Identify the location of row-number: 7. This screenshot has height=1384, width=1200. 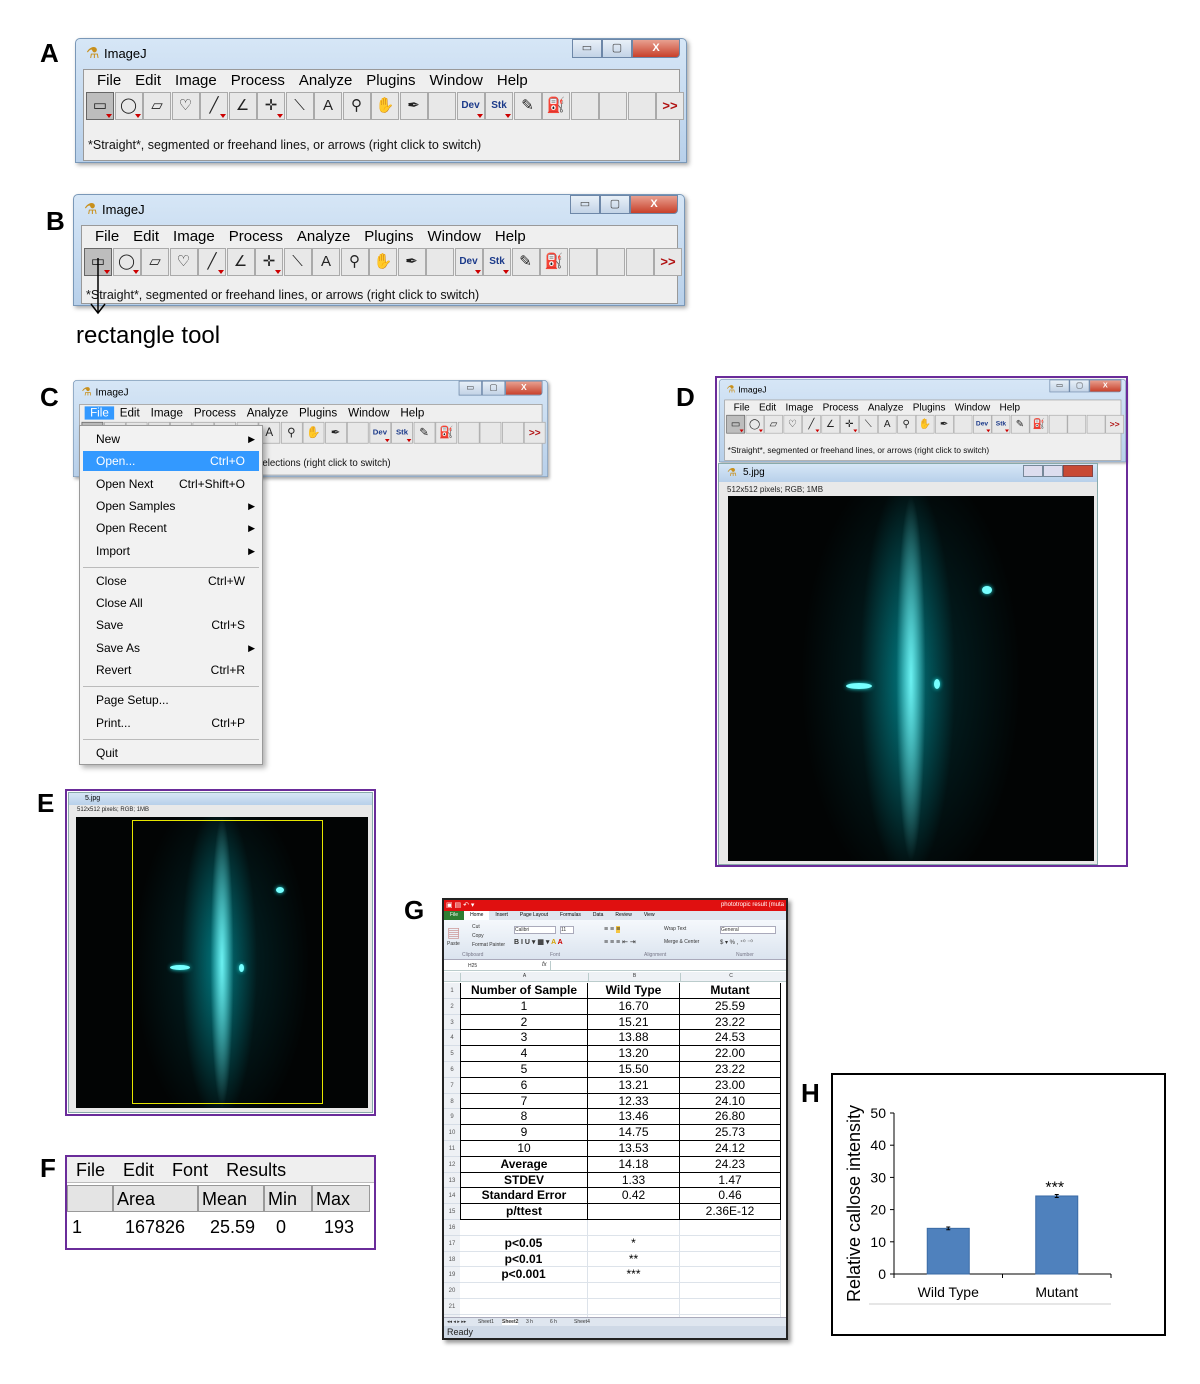
(452, 1085).